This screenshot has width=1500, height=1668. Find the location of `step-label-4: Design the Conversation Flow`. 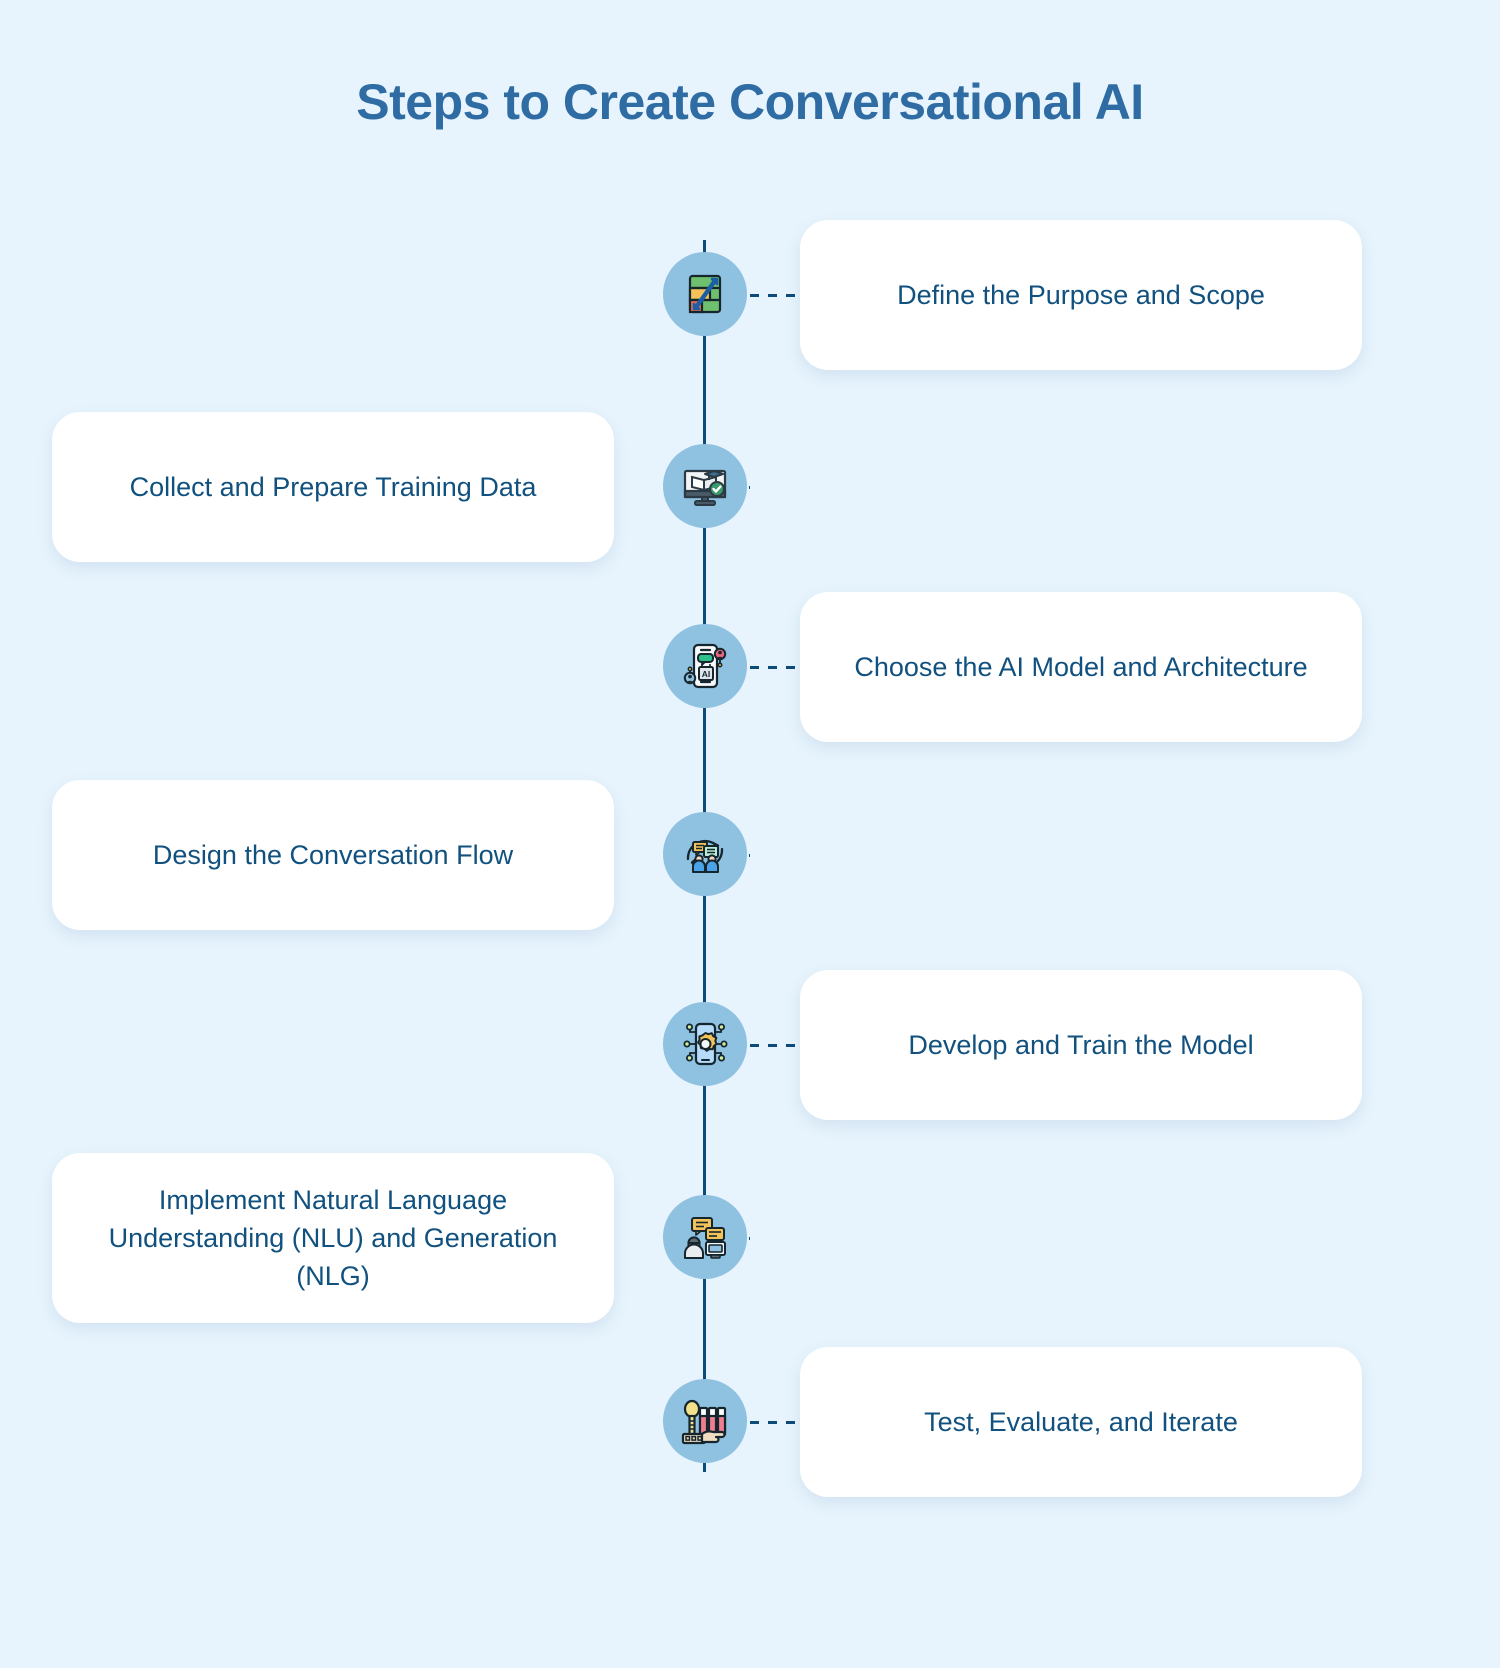

step-label-4: Design the Conversation Flow is located at coordinates (333, 854).